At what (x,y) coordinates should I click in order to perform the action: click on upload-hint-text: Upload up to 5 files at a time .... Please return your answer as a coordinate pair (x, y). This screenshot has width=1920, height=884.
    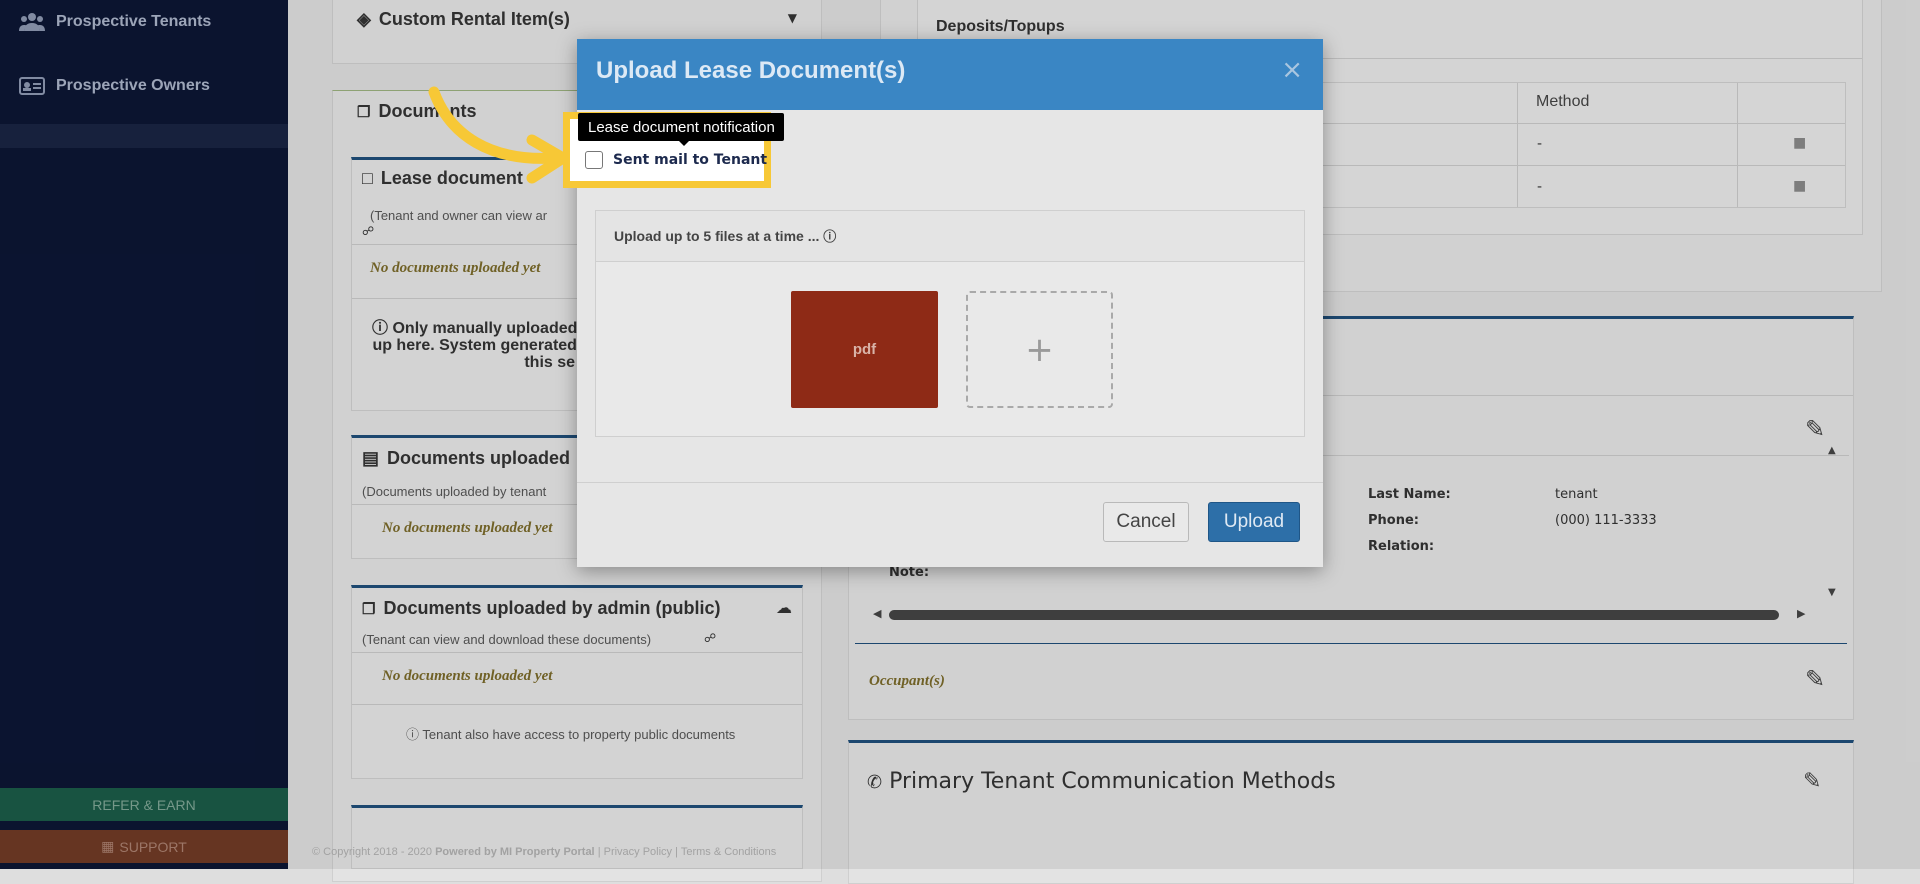
    Looking at the image, I should click on (717, 236).